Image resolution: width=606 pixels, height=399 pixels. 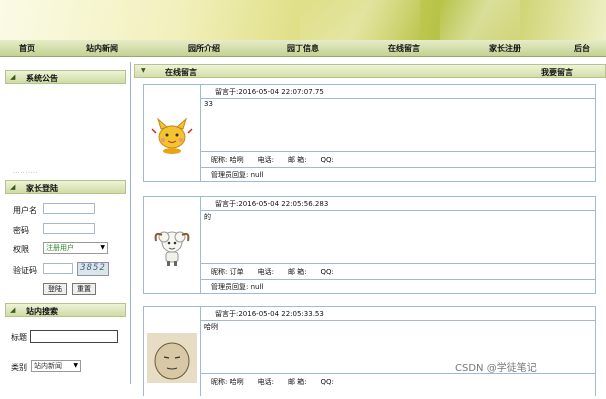 I want to click on nav-item-about: 园所介绍, so click(x=204, y=48).